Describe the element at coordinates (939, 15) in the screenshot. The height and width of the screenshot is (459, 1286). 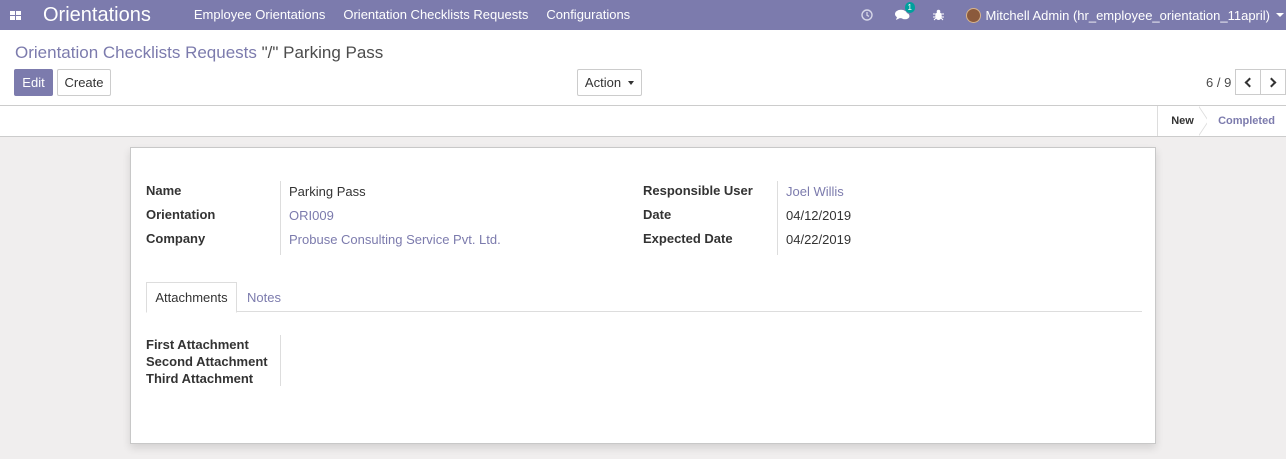
I see `debug-bug-icon` at that location.